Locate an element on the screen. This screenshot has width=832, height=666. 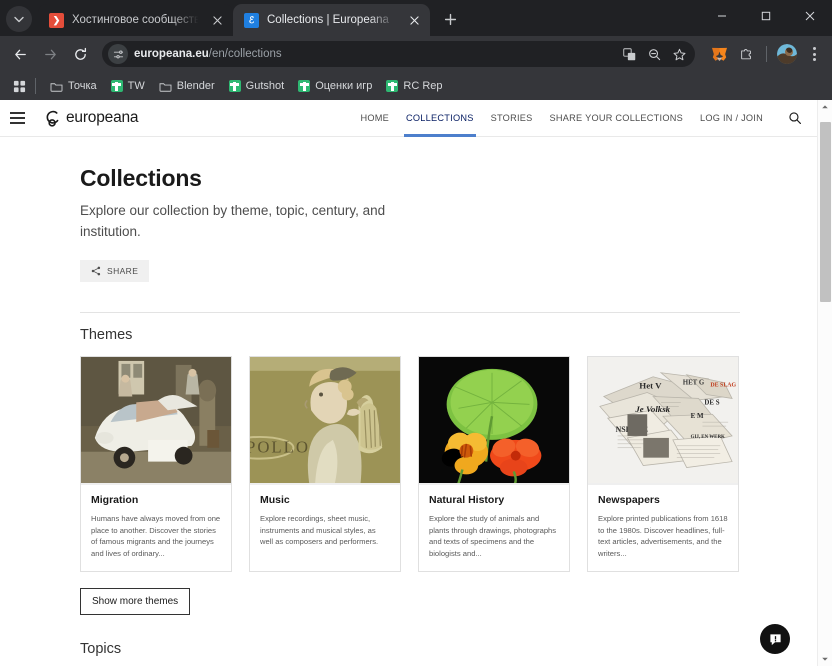
bookmark-label: Точка is located at coordinates (82, 86).